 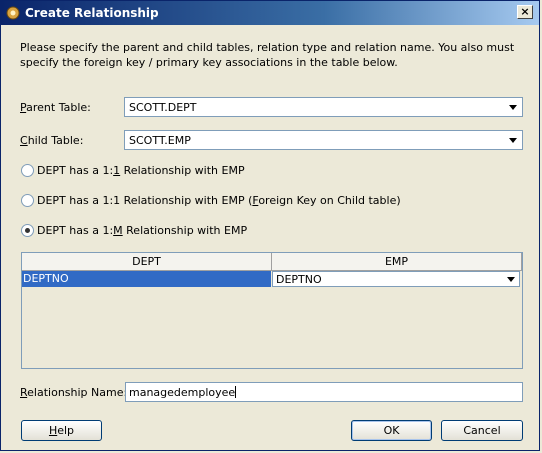 What do you see at coordinates (396, 279) in the screenshot?
I see `child-key-select: DEPTNO` at bounding box center [396, 279].